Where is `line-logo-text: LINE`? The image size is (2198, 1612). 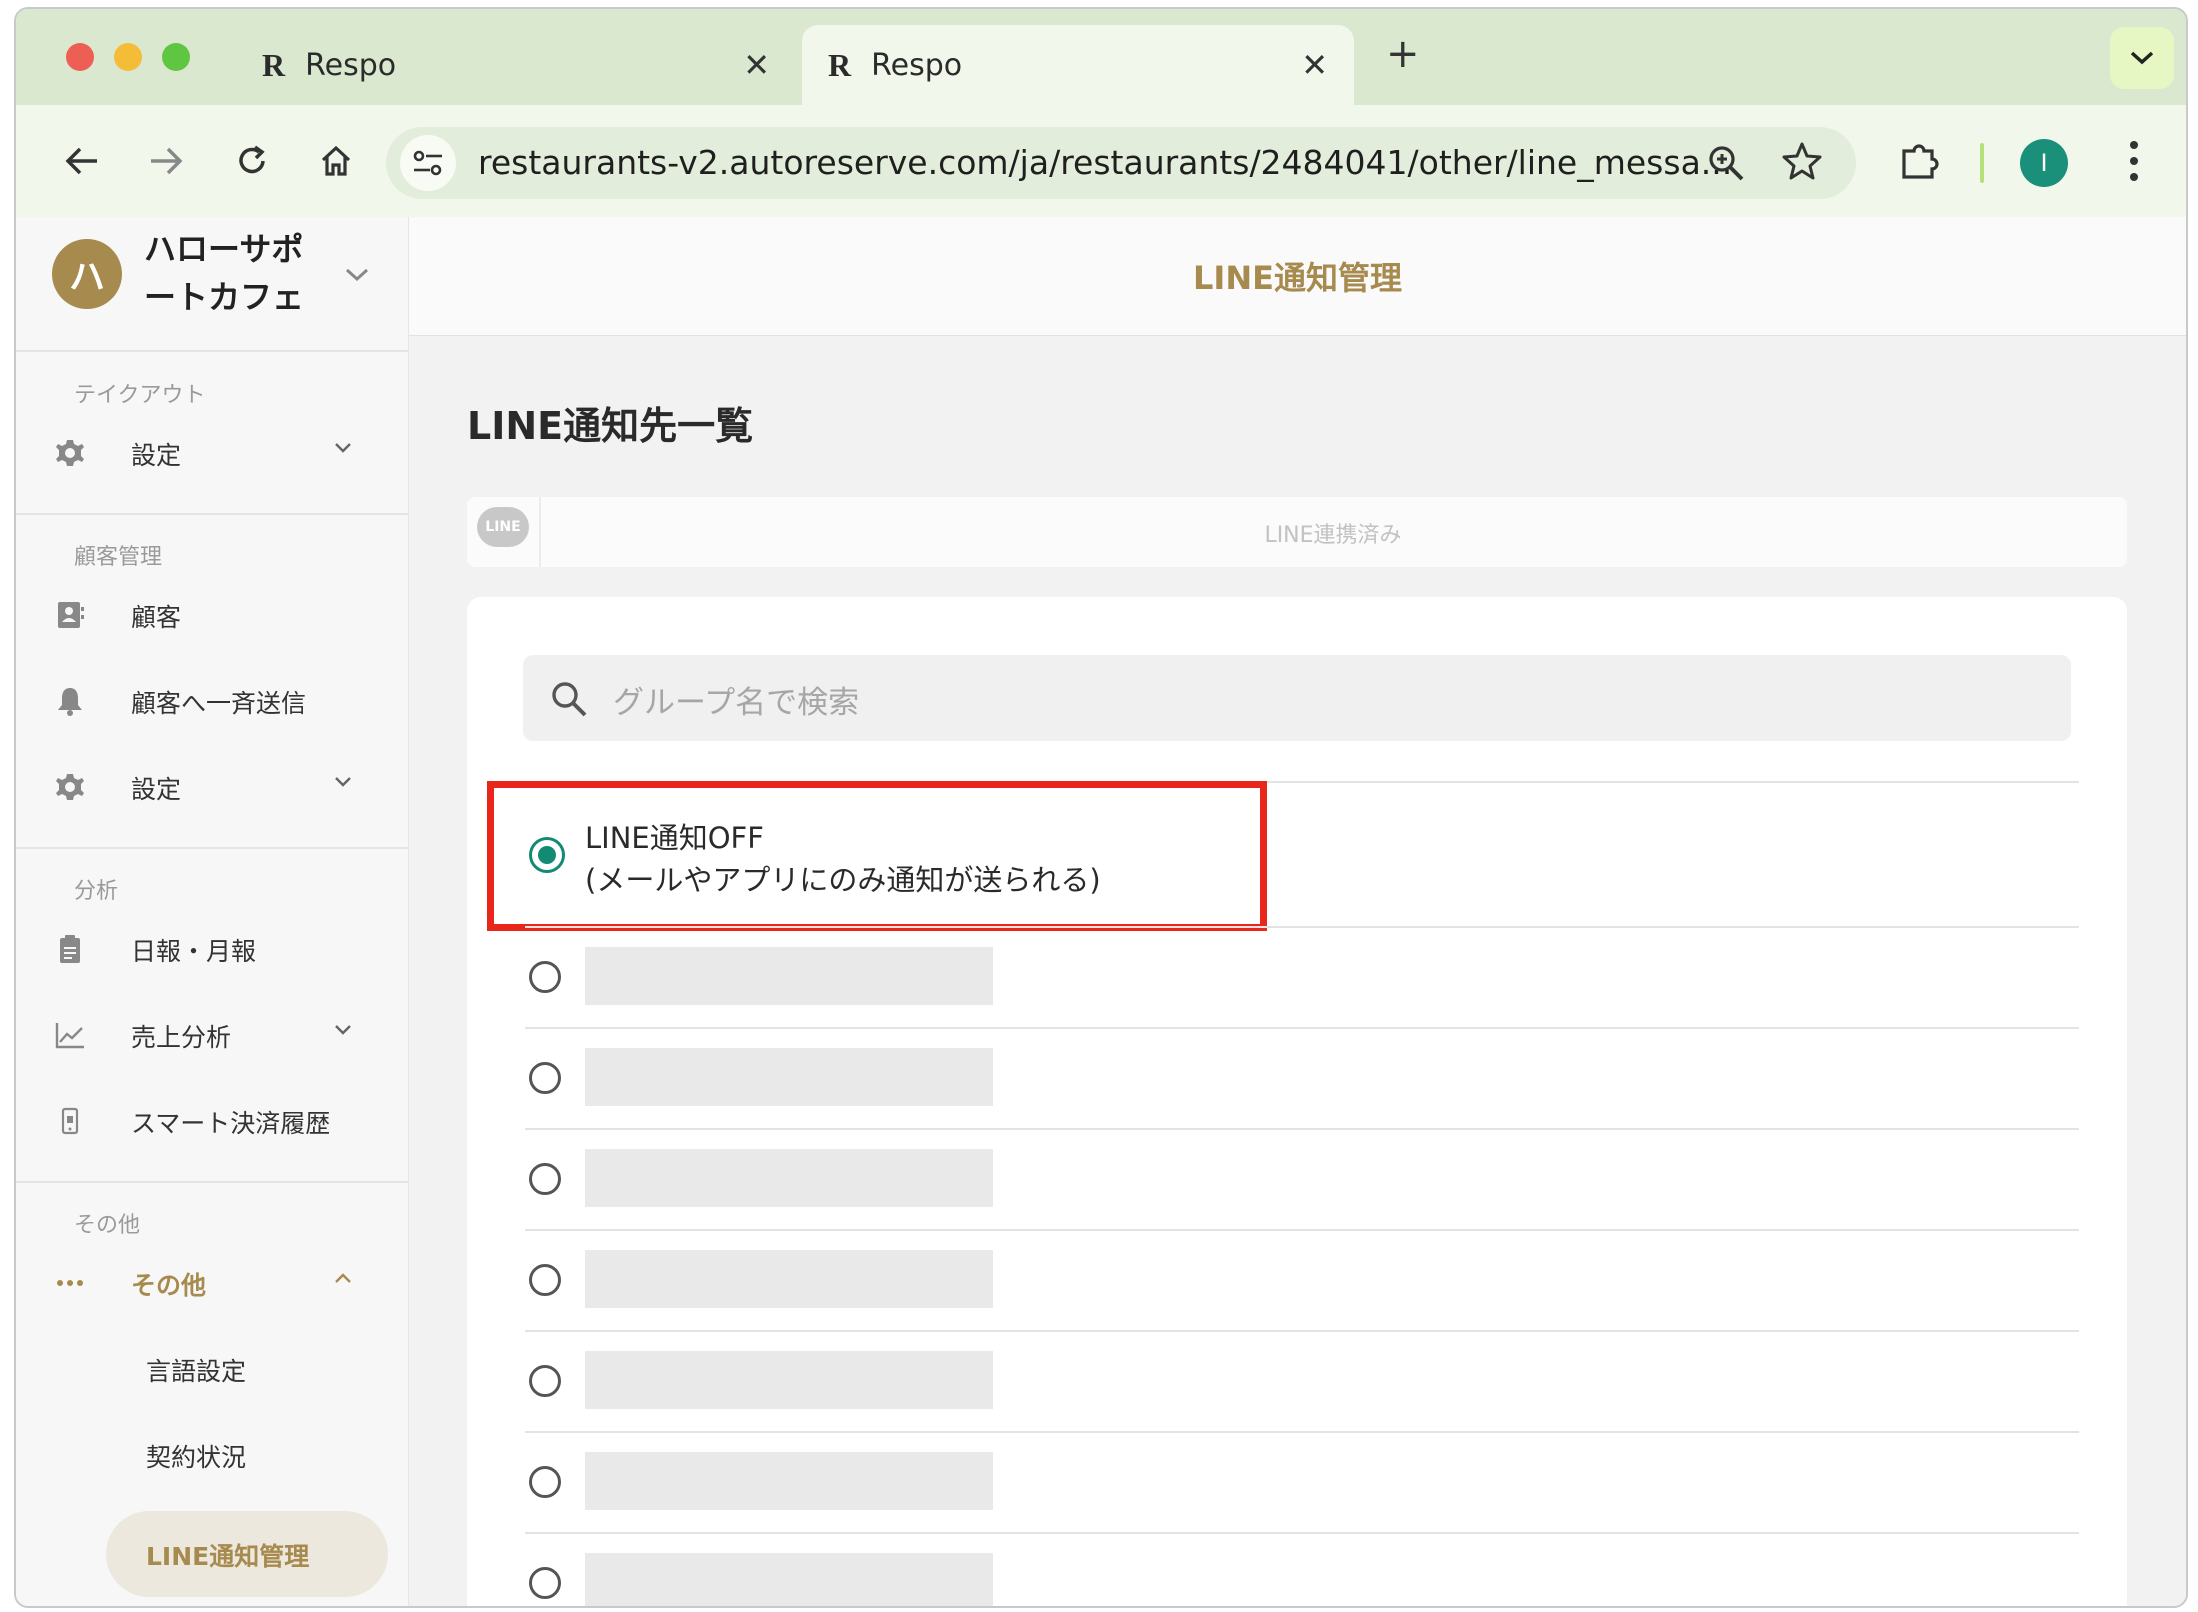
line-logo-text: LINE is located at coordinates (503, 527).